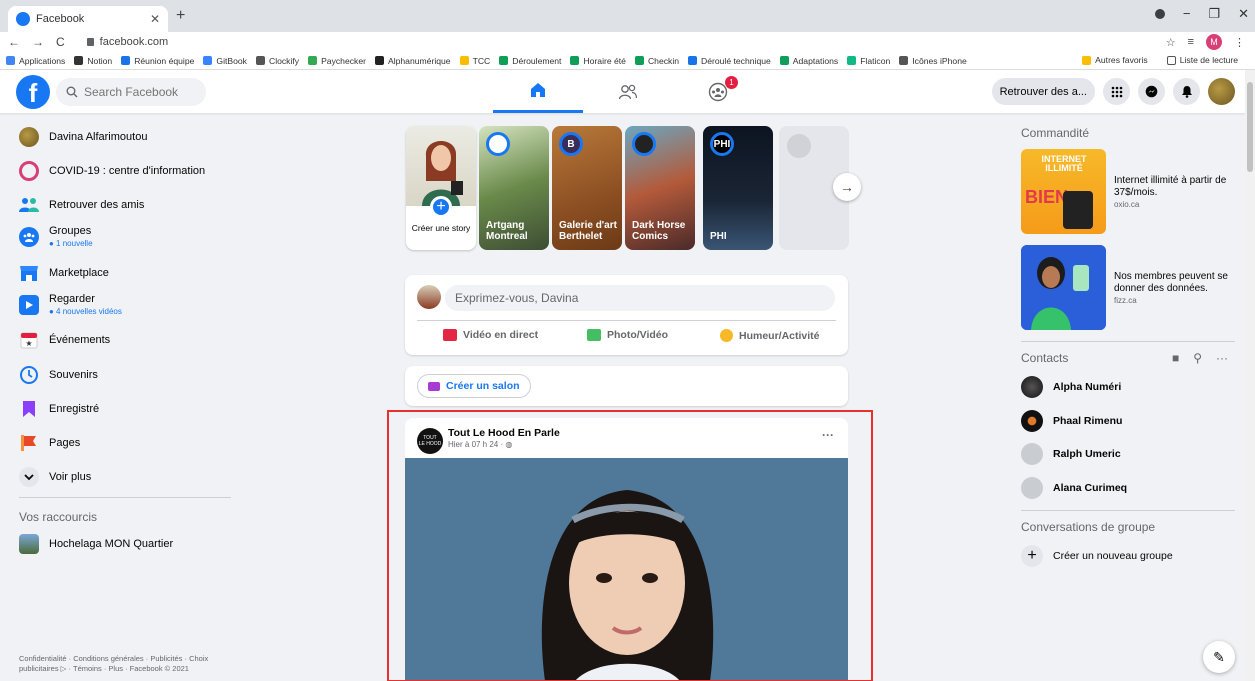  I want to click on contact-item: Alana Curimeq, so click(1074, 488).